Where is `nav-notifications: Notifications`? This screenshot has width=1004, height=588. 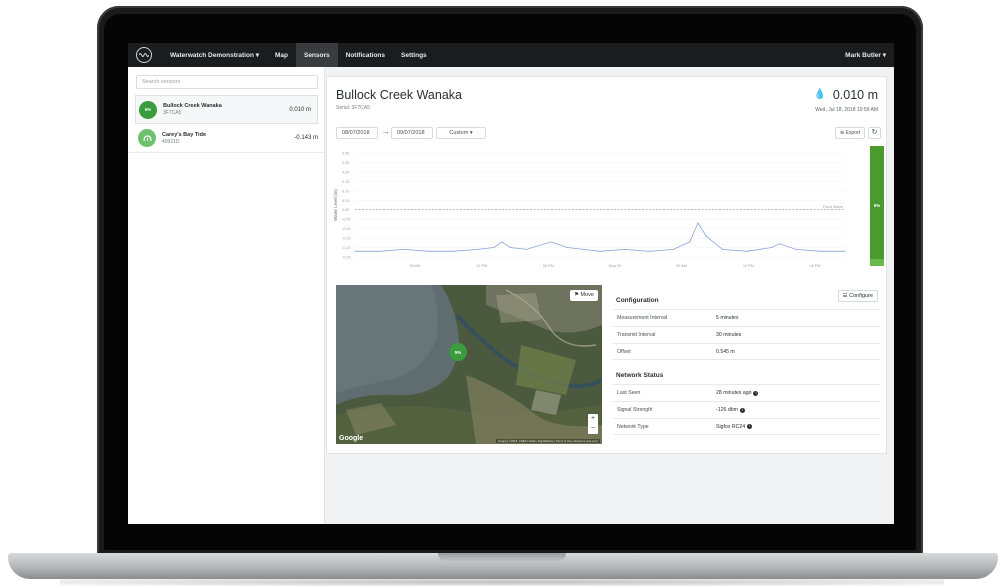 nav-notifications: Notifications is located at coordinates (365, 55).